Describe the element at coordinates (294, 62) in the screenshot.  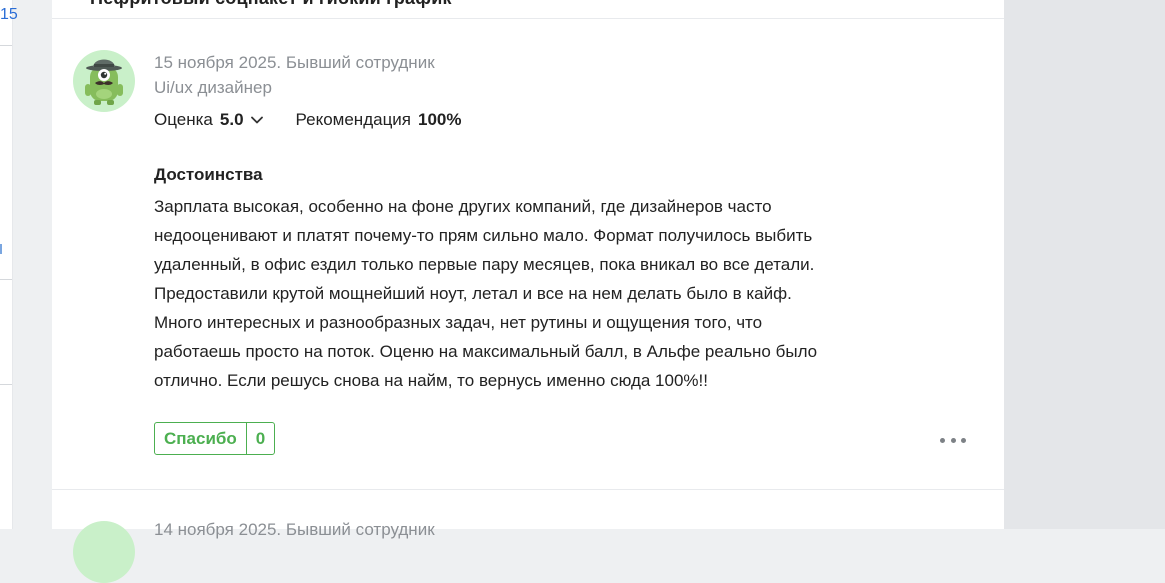
I see `review-date-status: 15 ноября 2025. Бывший сотрудник` at that location.